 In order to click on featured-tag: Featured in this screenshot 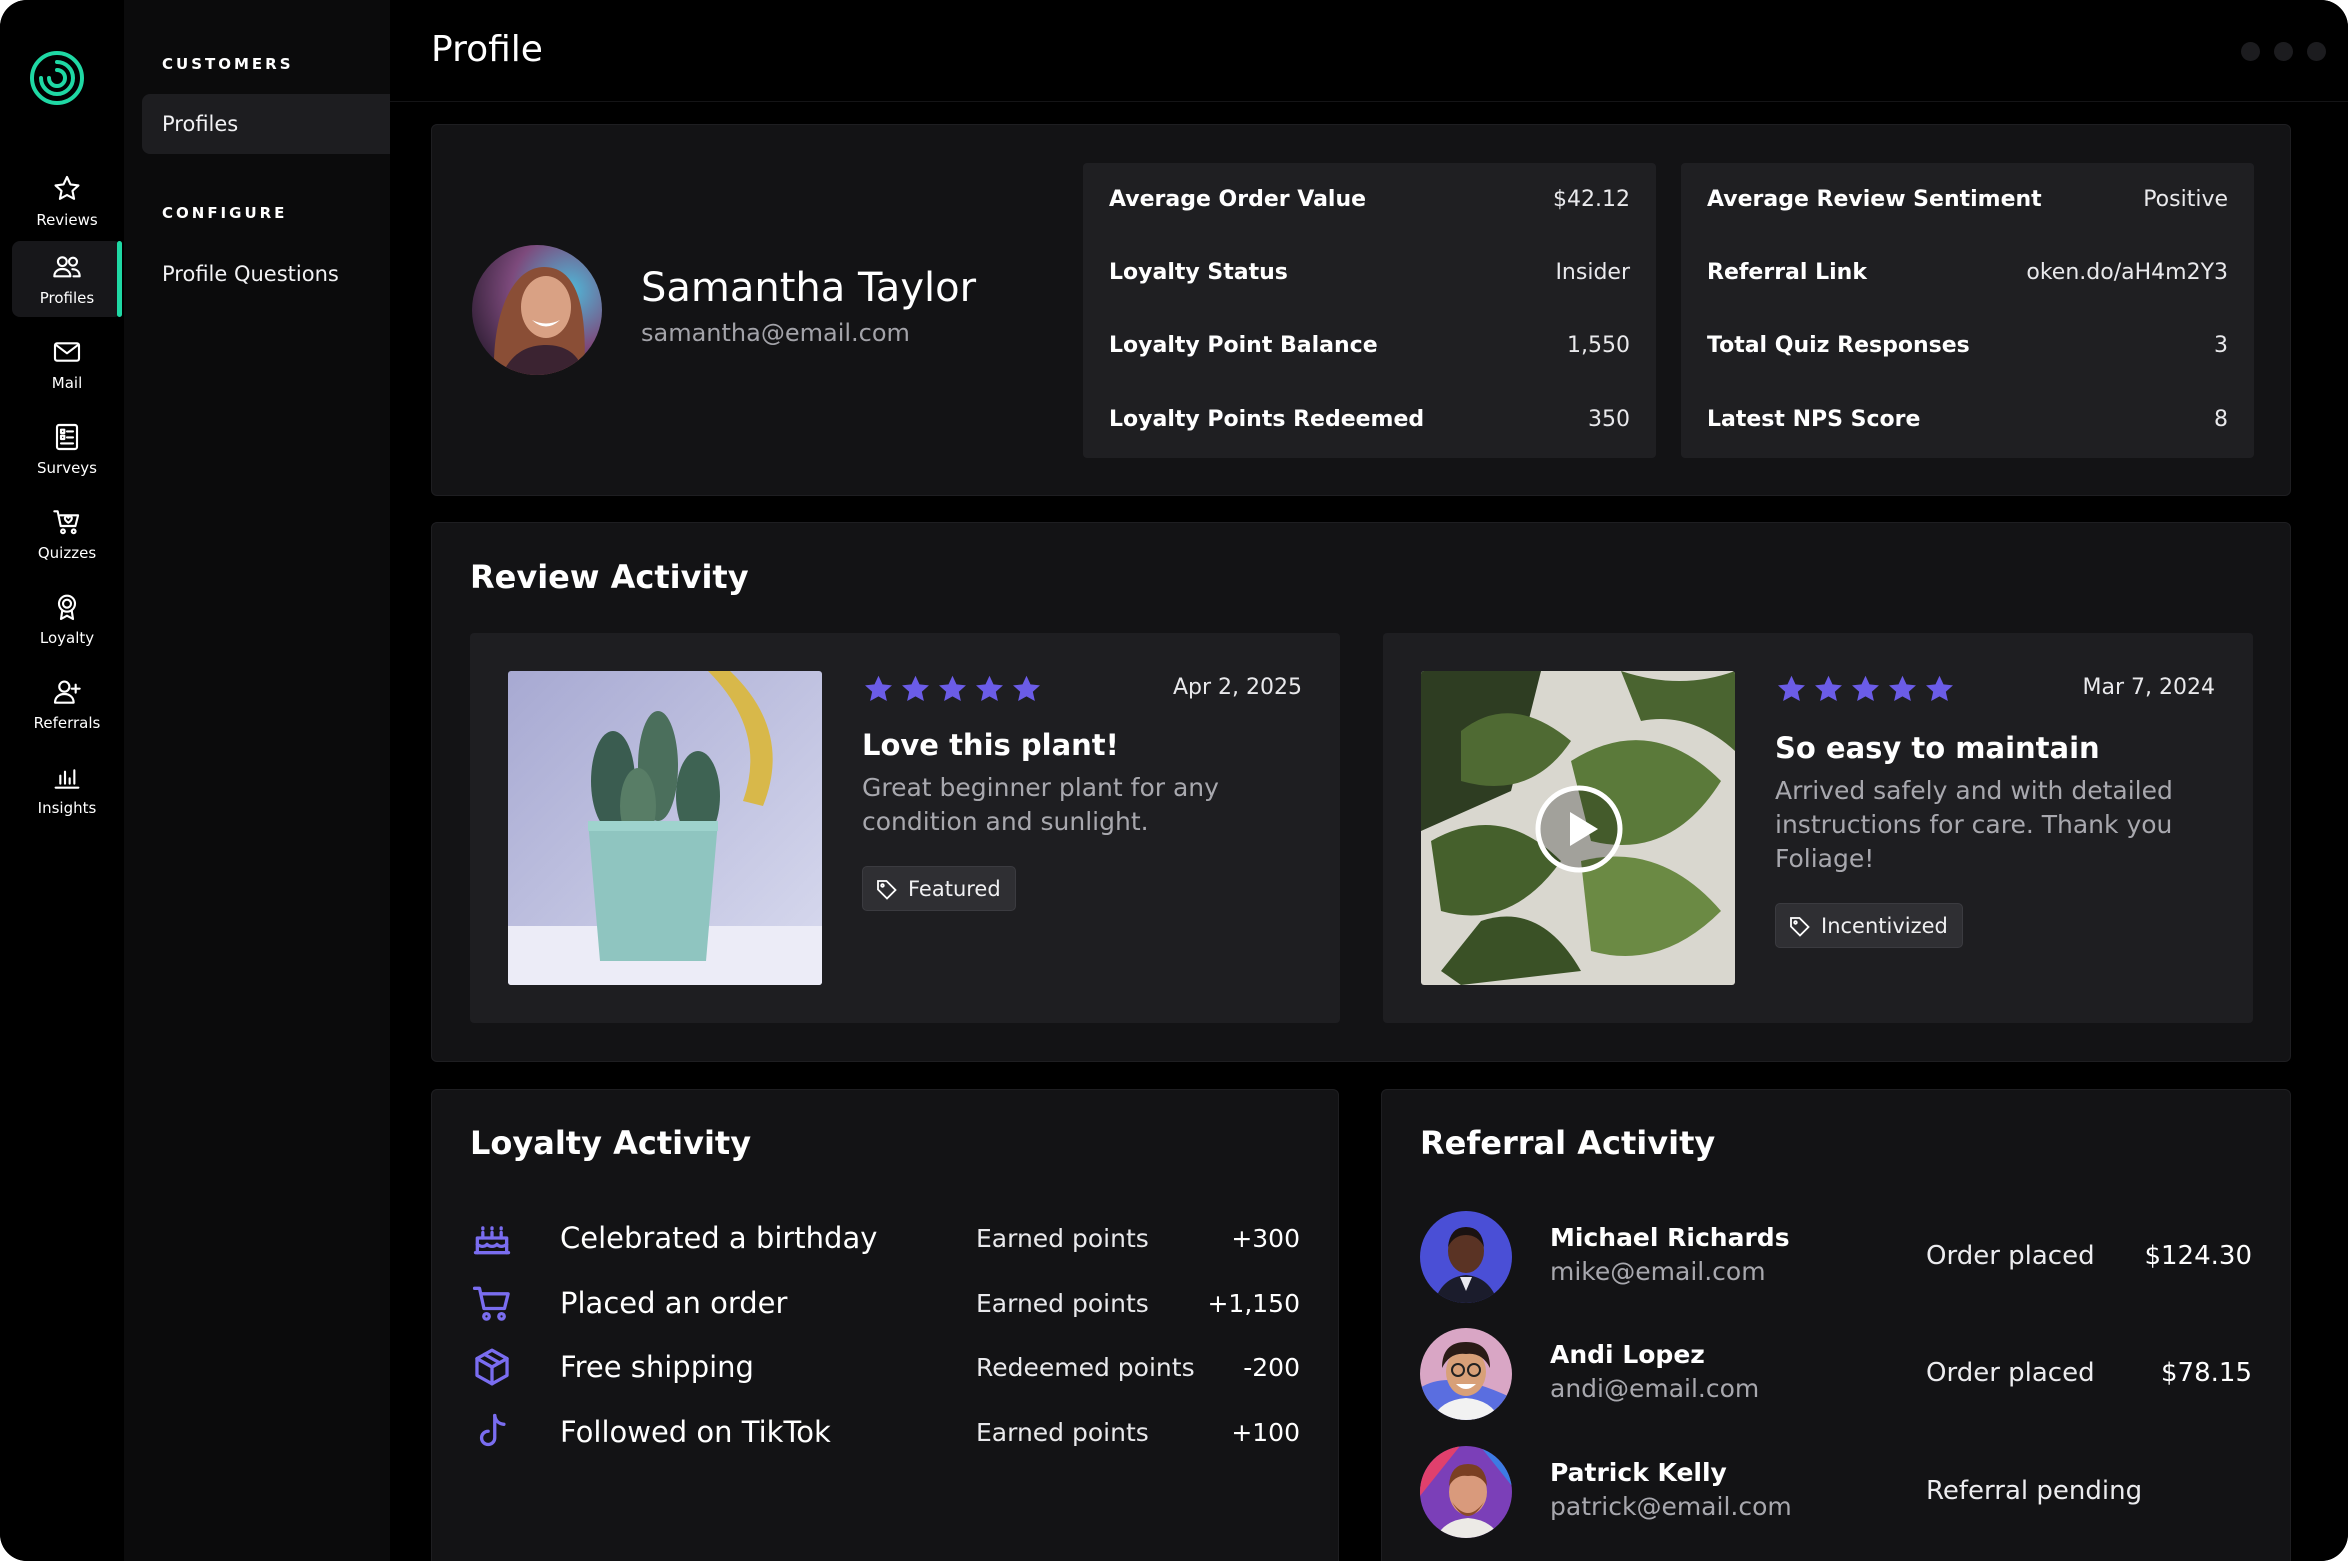, I will do `click(939, 888)`.